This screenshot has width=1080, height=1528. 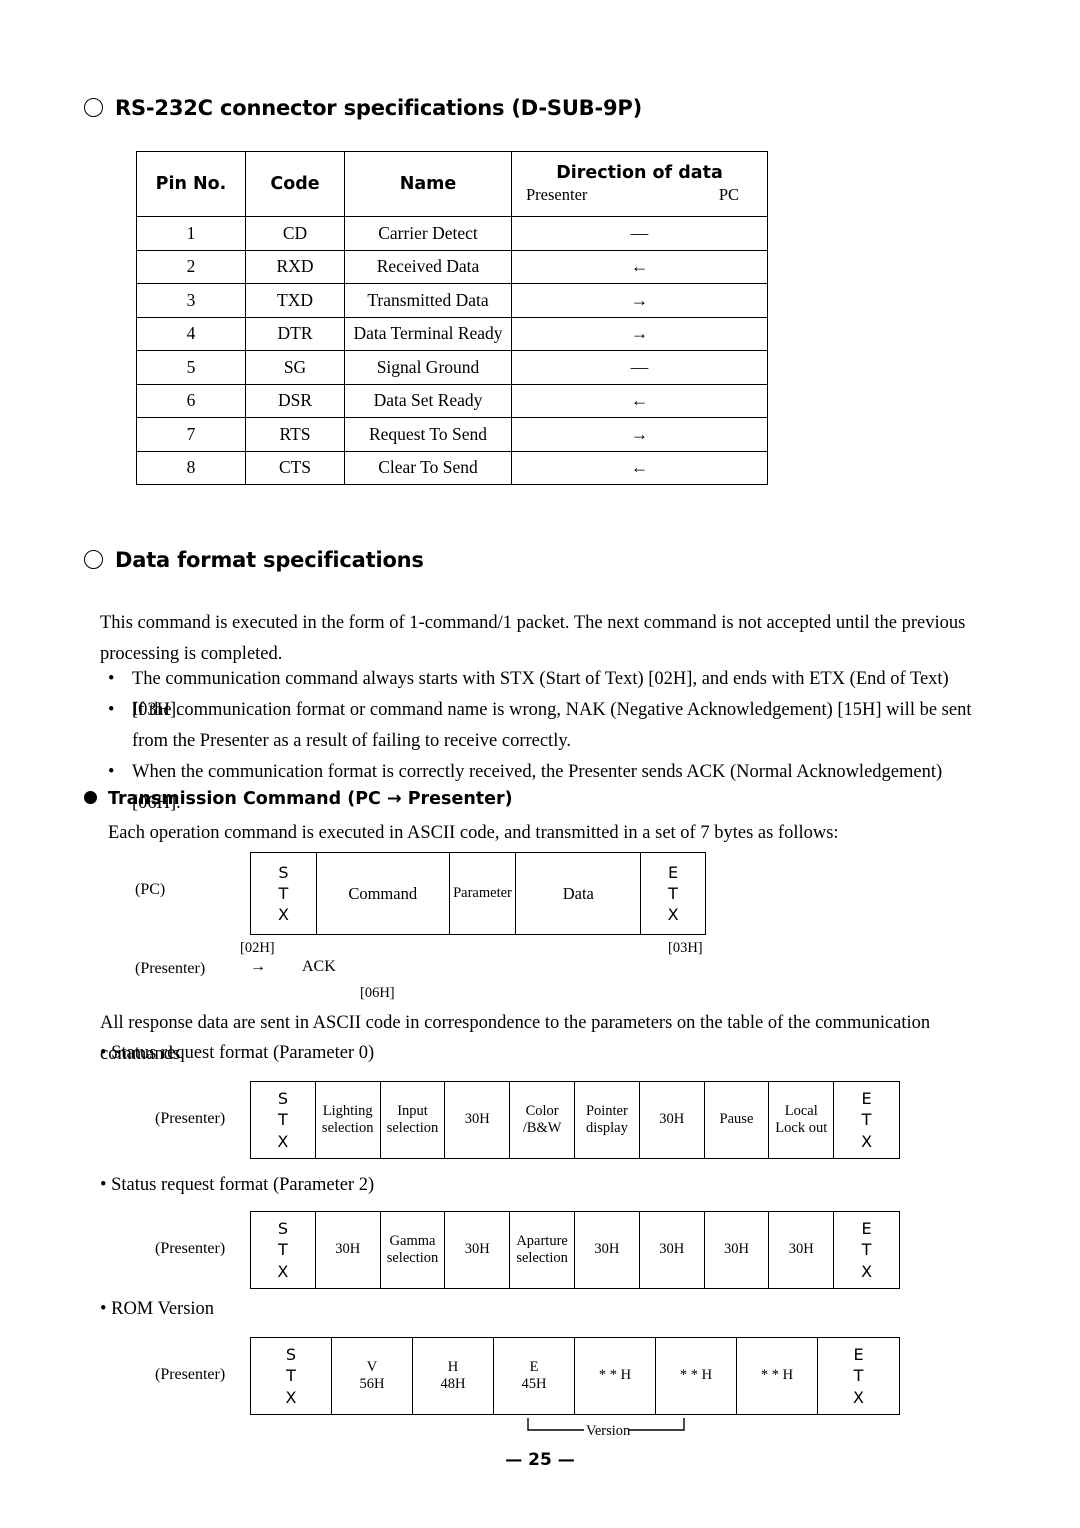 I want to click on pc-sender-label: (PC), so click(x=150, y=889).